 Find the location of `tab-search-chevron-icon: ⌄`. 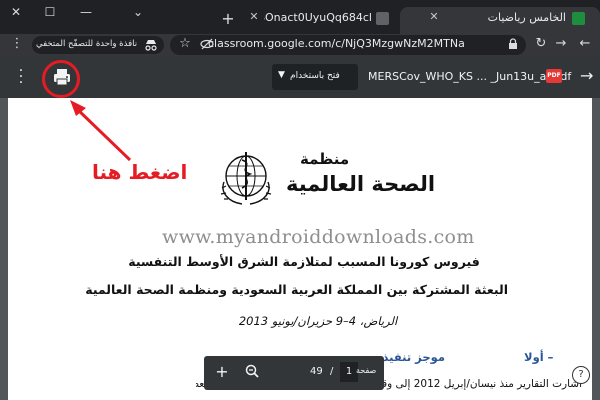

tab-search-chevron-icon: ⌄ is located at coordinates (138, 12).